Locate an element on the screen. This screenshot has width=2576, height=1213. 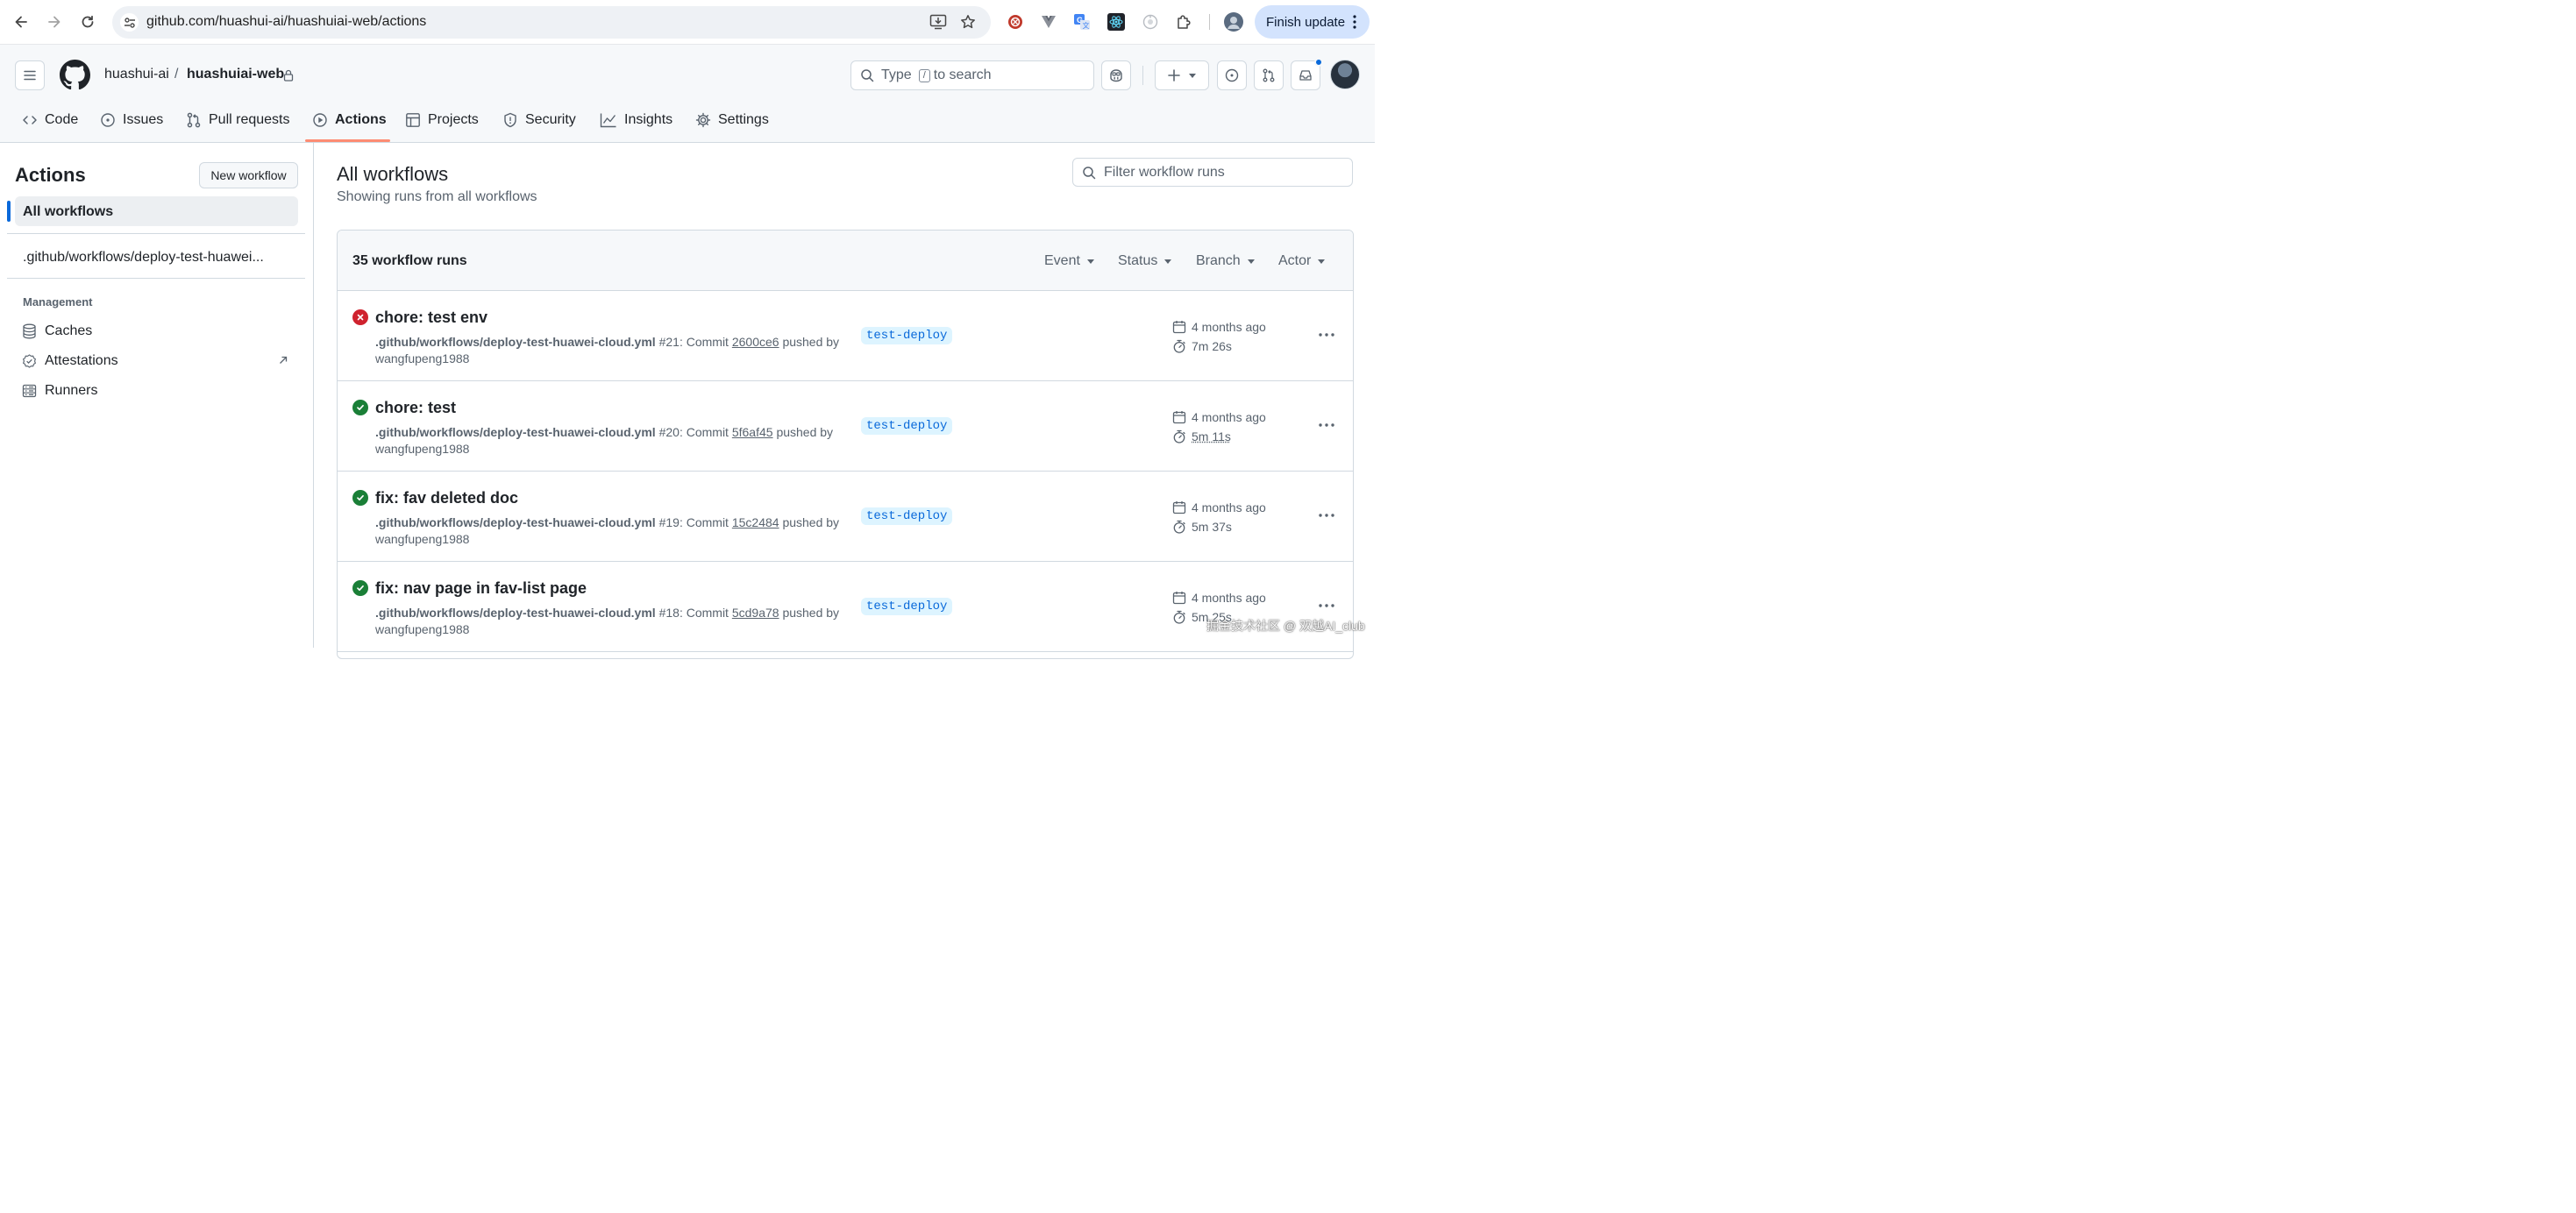
sidebar-item-caches: Caches is located at coordinates (57, 331).